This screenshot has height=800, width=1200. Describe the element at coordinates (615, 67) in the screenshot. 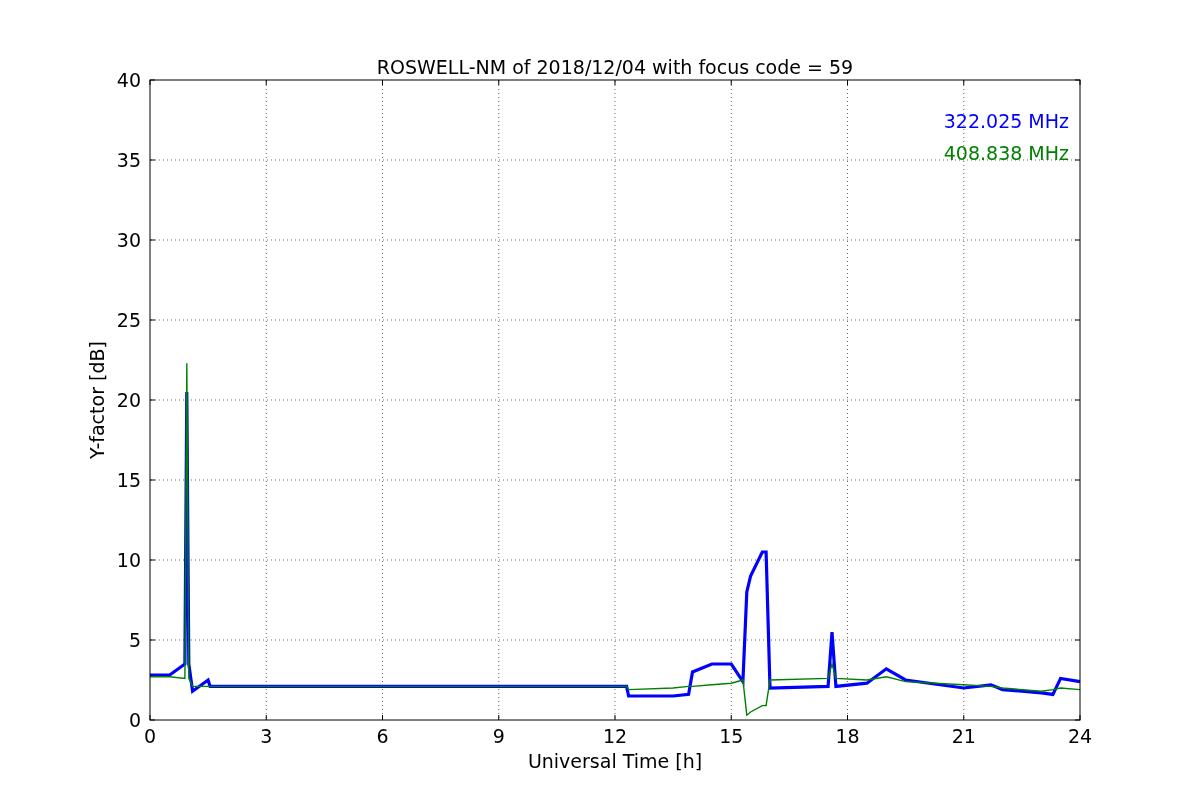

I see `chart-title: ROSWELL-NM of 2018/12/04 with focus code = 59` at that location.